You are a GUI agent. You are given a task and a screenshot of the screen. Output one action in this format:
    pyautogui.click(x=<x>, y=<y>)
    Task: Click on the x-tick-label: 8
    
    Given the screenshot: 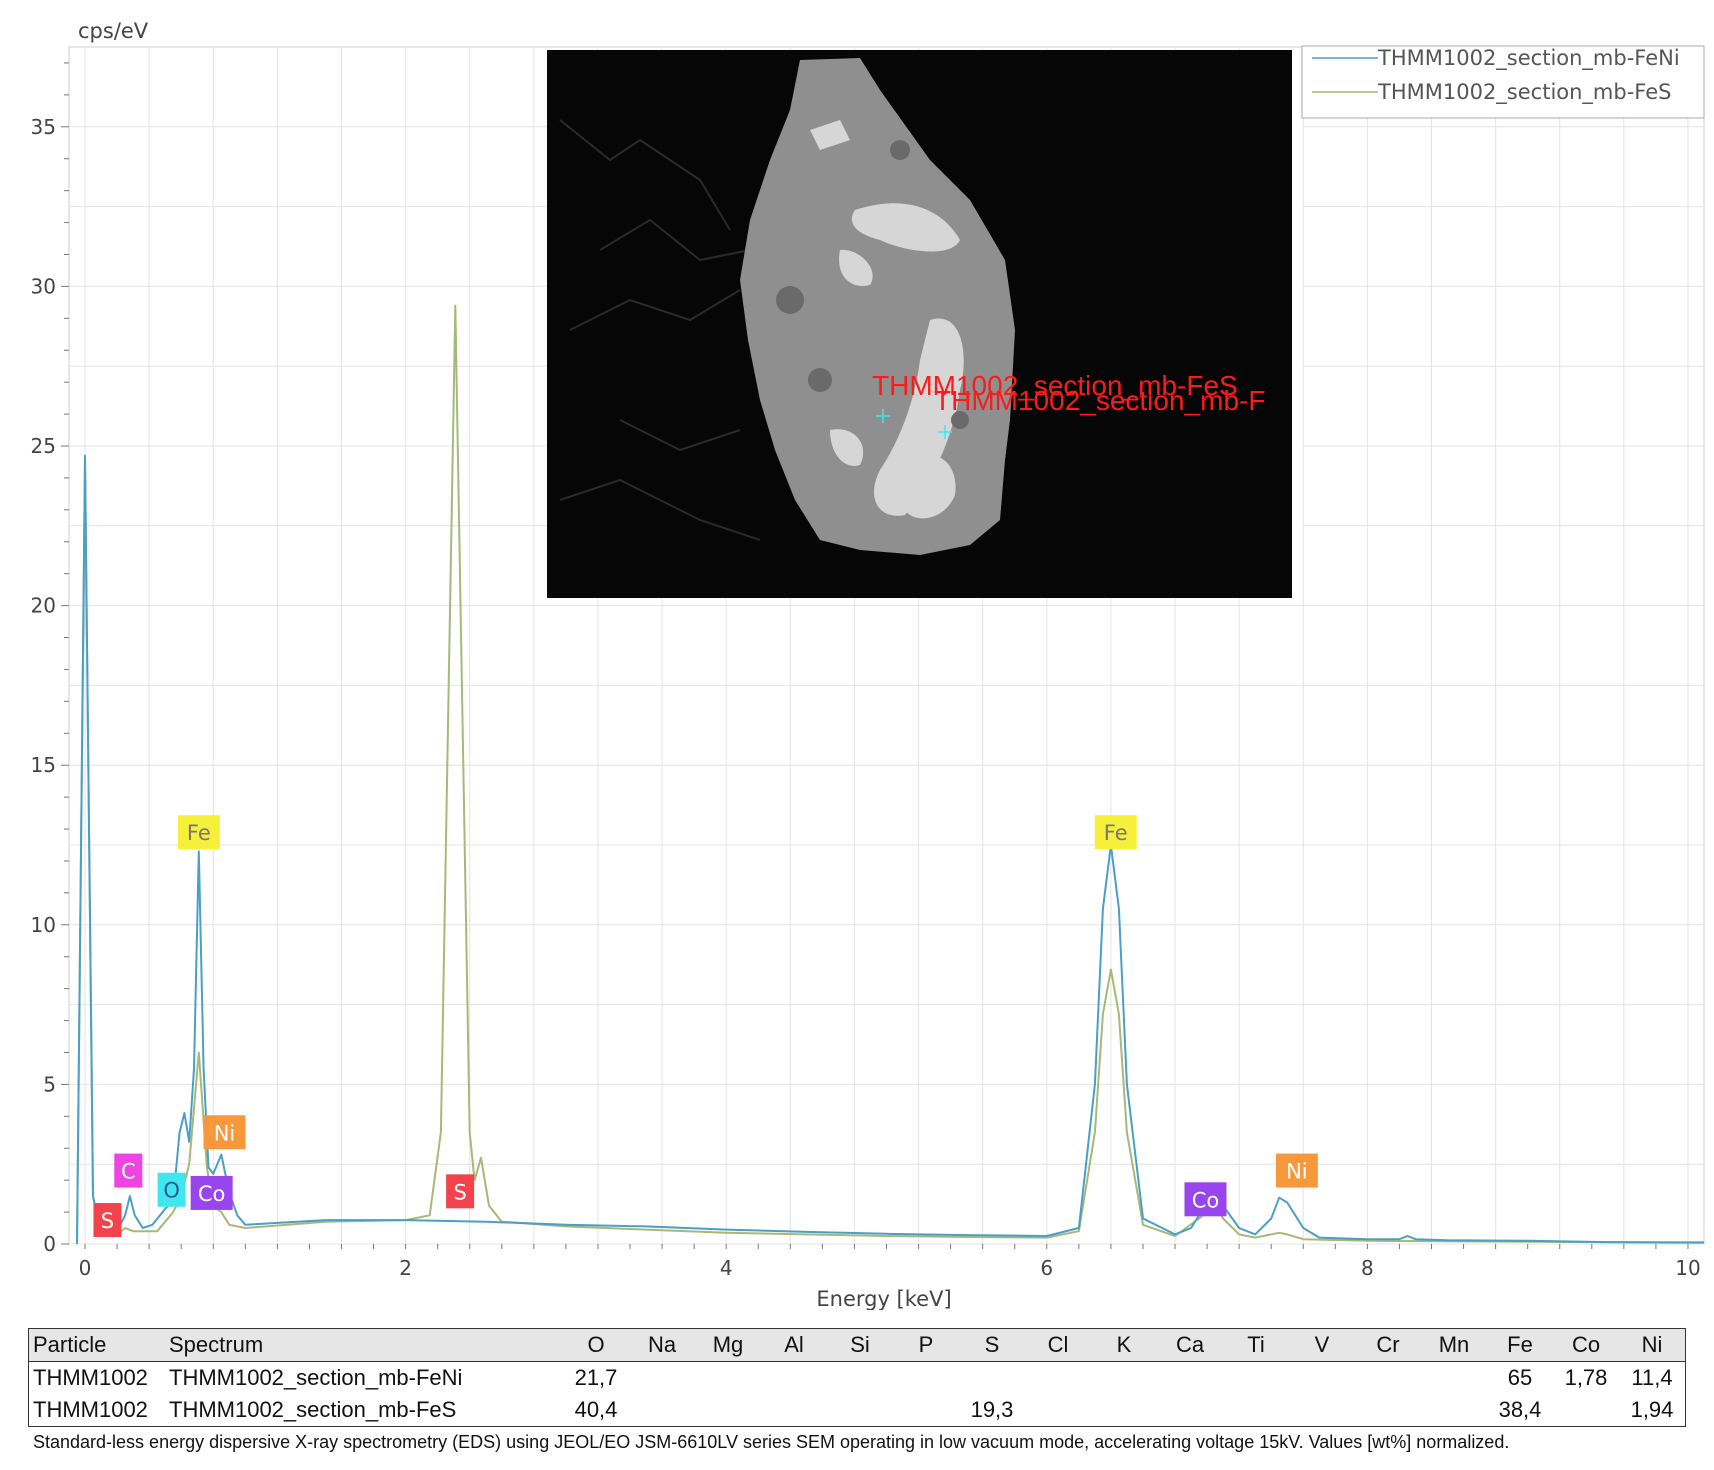 What is the action you would take?
    pyautogui.click(x=1367, y=1268)
    